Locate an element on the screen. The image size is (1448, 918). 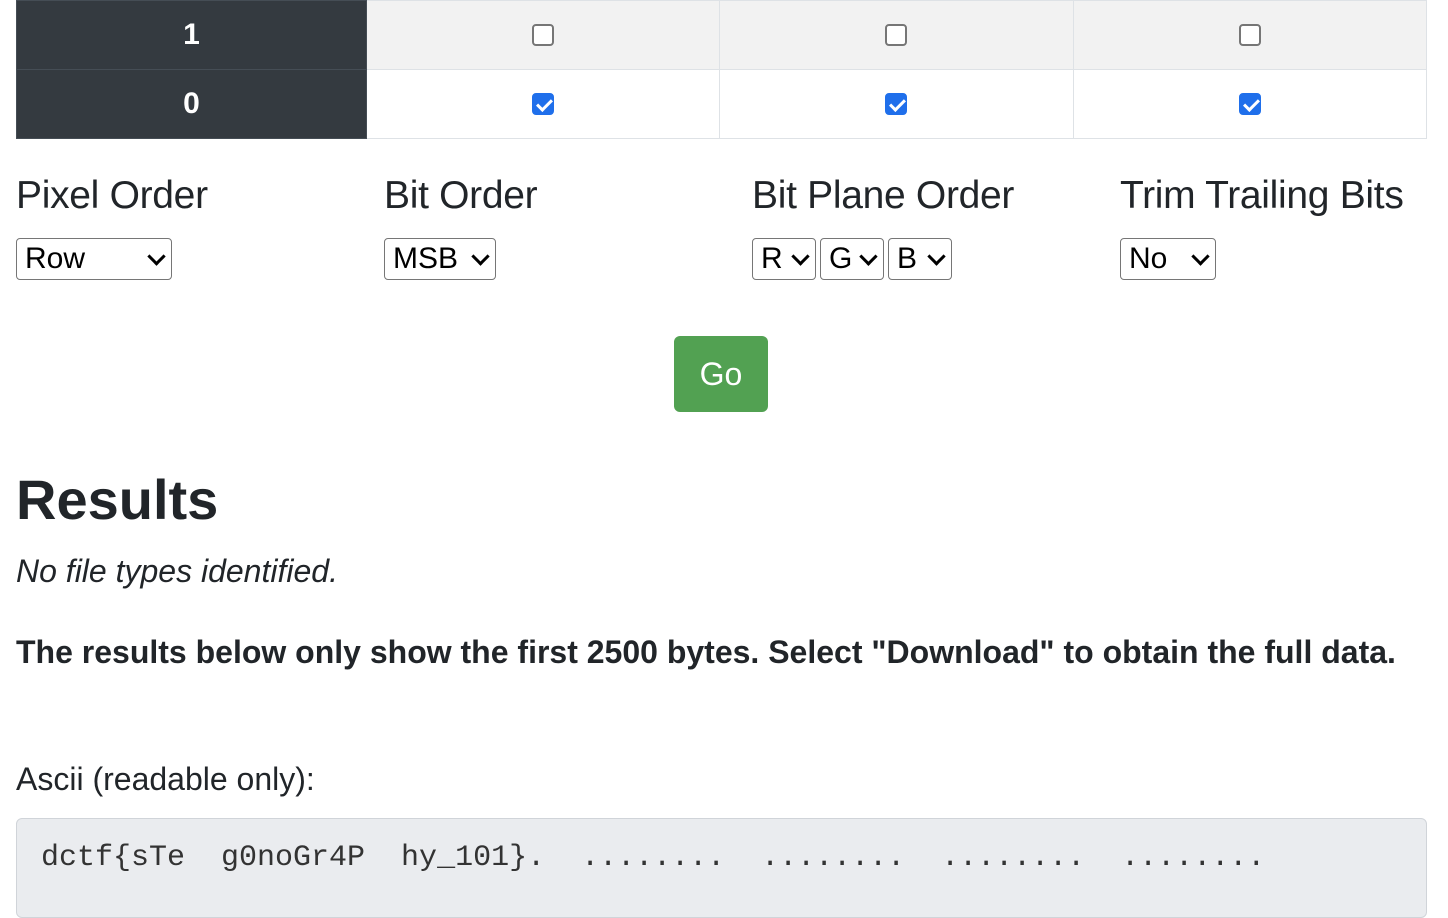
go-button: Go is located at coordinates (721, 374).